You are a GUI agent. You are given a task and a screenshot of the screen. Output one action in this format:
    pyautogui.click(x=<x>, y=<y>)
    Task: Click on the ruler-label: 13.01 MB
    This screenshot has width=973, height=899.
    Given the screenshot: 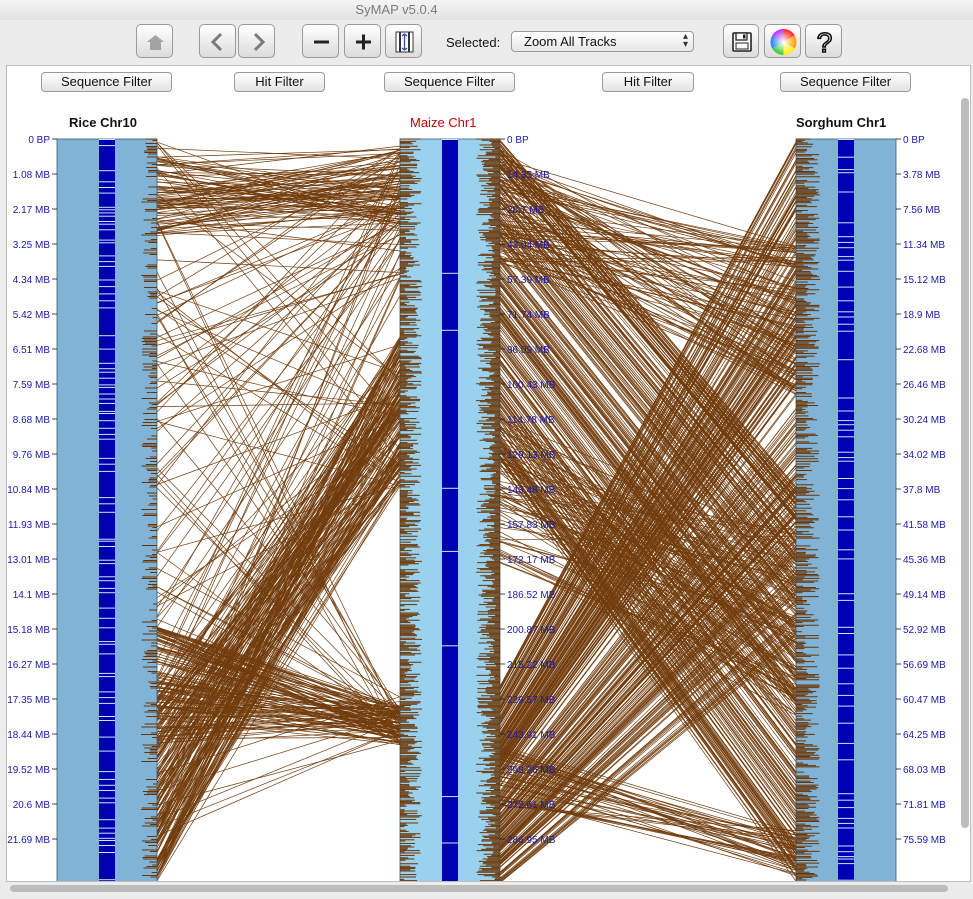 What is the action you would take?
    pyautogui.click(x=28, y=560)
    